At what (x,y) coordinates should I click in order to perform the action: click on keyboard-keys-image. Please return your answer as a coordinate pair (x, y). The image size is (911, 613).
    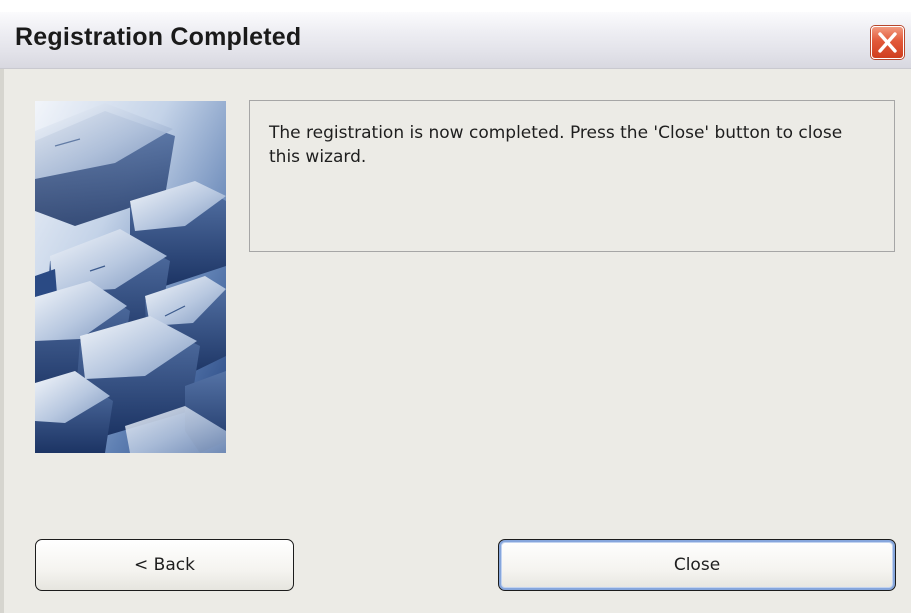
    Looking at the image, I should click on (130, 277).